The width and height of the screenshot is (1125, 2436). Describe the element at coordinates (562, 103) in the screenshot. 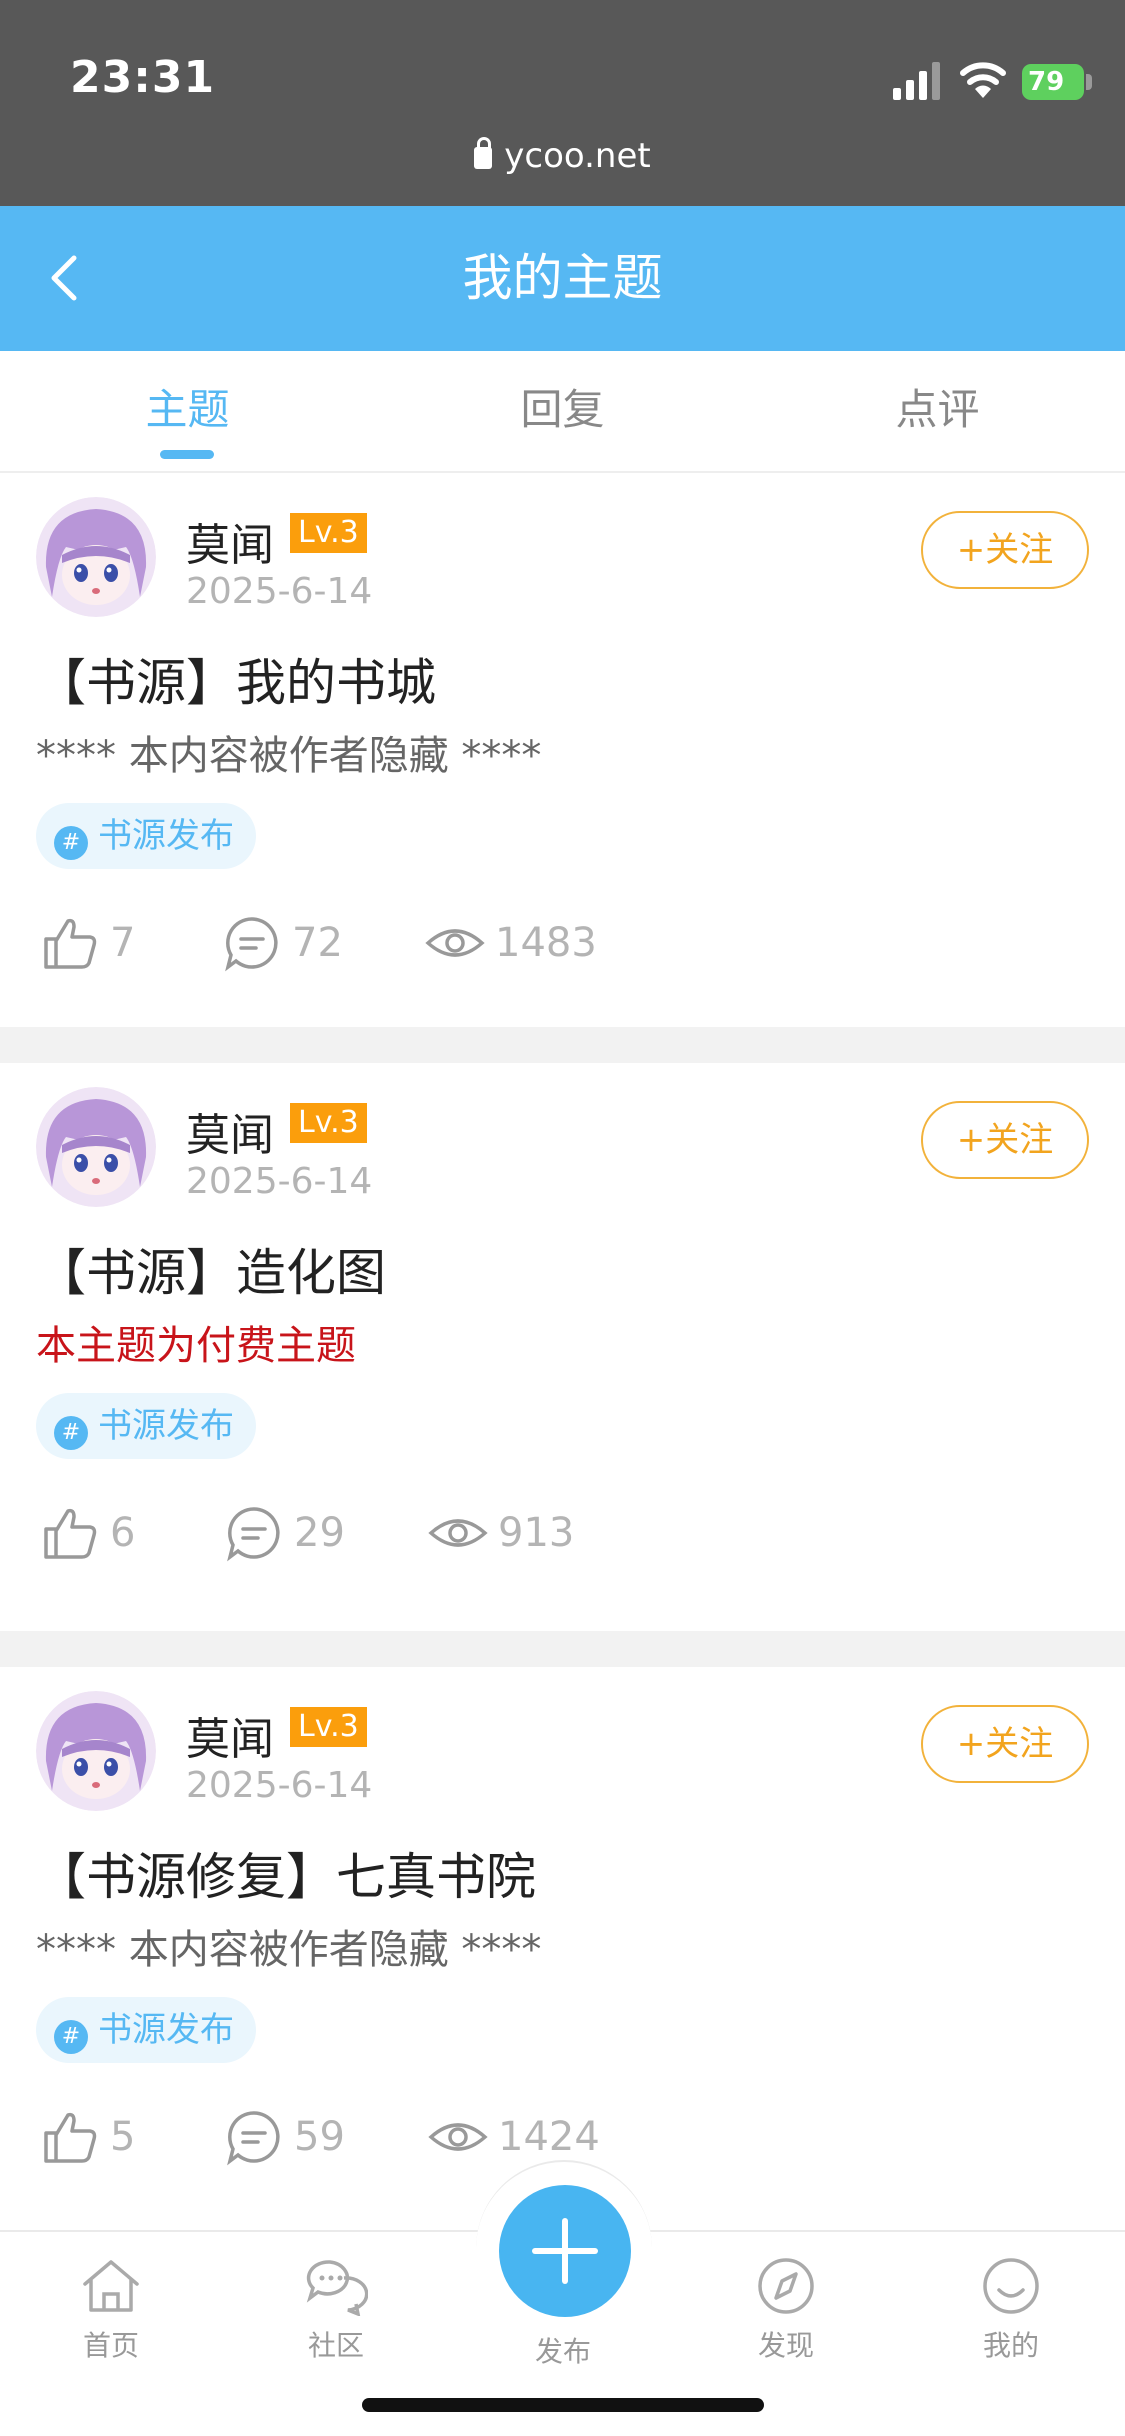

I see `browser-status-area: 23:31 79 ycoo.net` at that location.